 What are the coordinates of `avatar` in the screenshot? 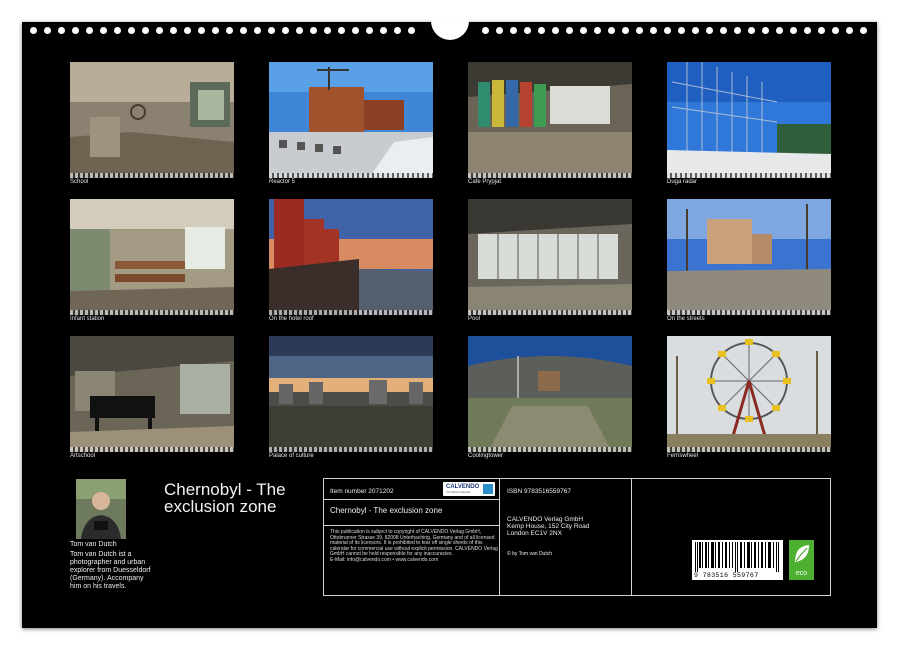 It's located at (101, 509).